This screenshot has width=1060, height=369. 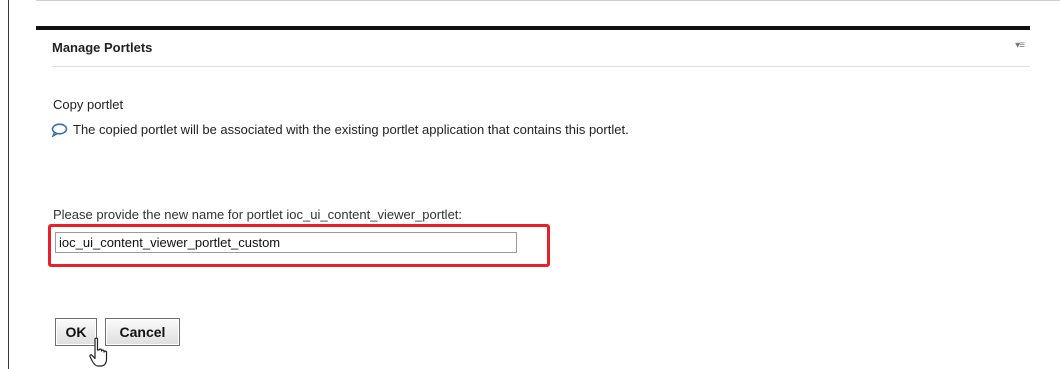 What do you see at coordinates (541, 66) in the screenshot?
I see `title-divider` at bounding box center [541, 66].